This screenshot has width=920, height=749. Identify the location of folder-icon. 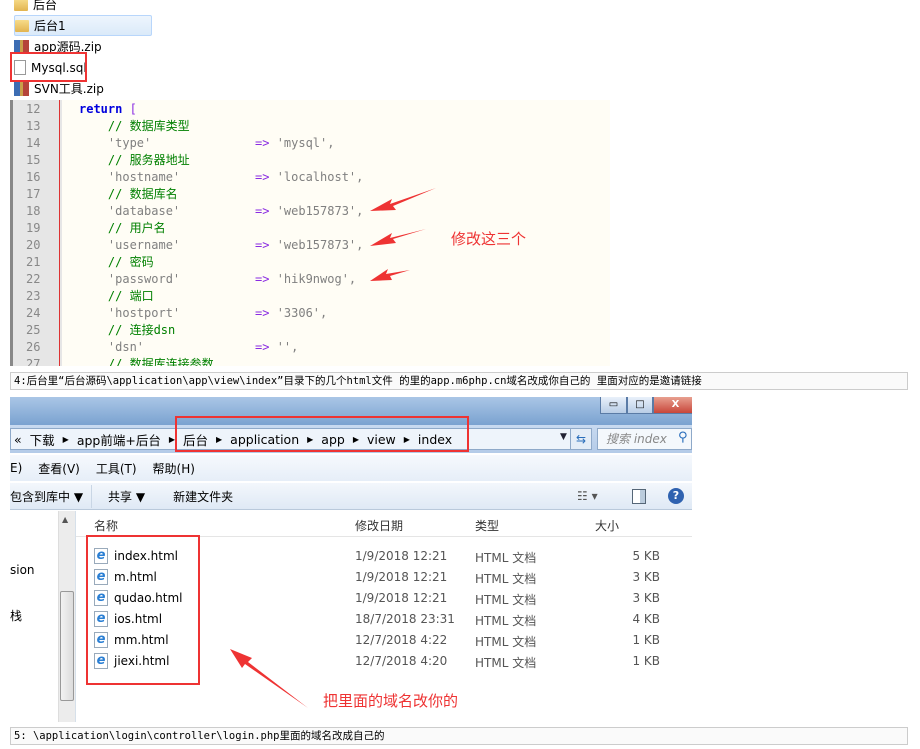
(22, 25).